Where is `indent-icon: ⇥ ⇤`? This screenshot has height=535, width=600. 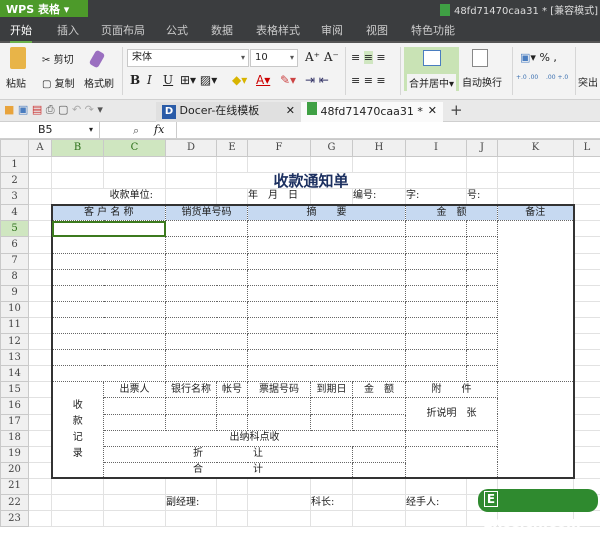 indent-icon: ⇥ ⇤ is located at coordinates (317, 80).